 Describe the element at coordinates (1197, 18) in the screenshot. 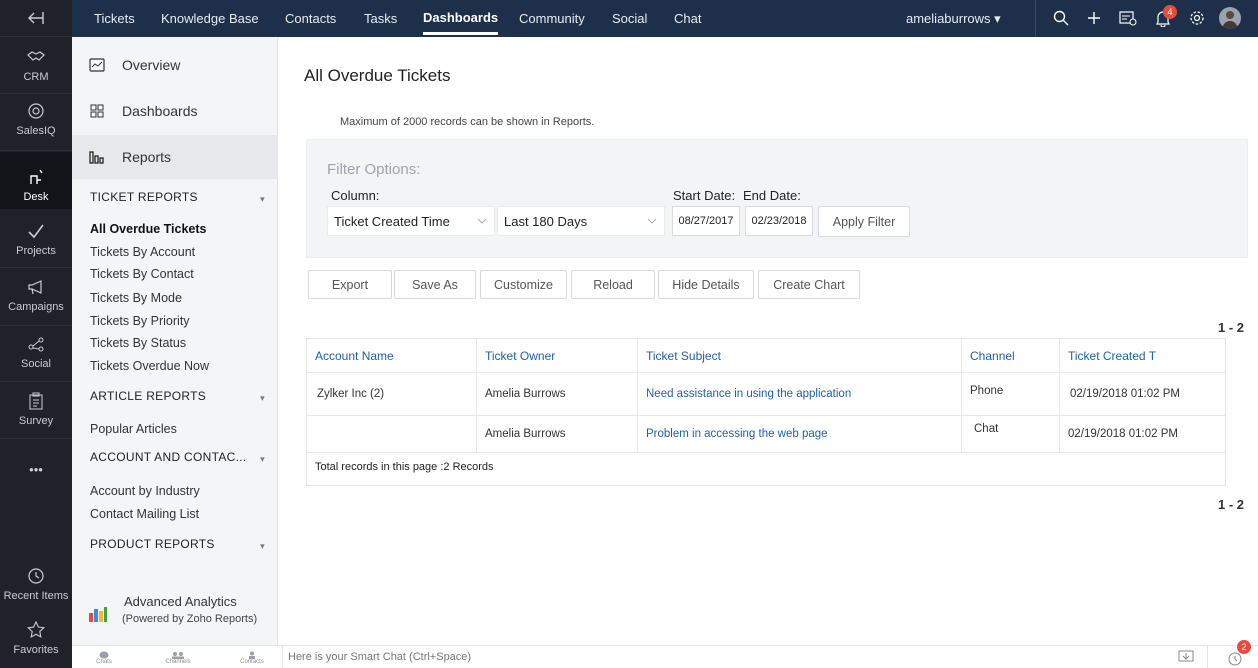

I see `gear-icon` at that location.